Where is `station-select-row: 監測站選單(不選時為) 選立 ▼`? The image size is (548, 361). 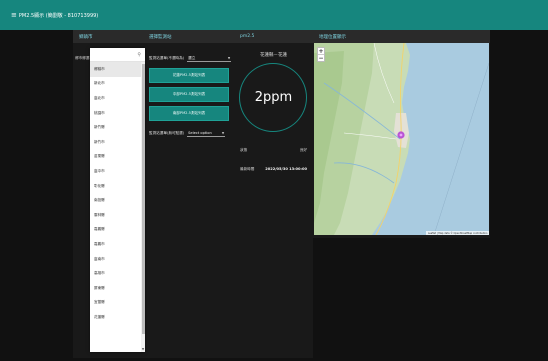
station-select-row: 監測站選單(不選時為) 選立 ▼ is located at coordinates (190, 58).